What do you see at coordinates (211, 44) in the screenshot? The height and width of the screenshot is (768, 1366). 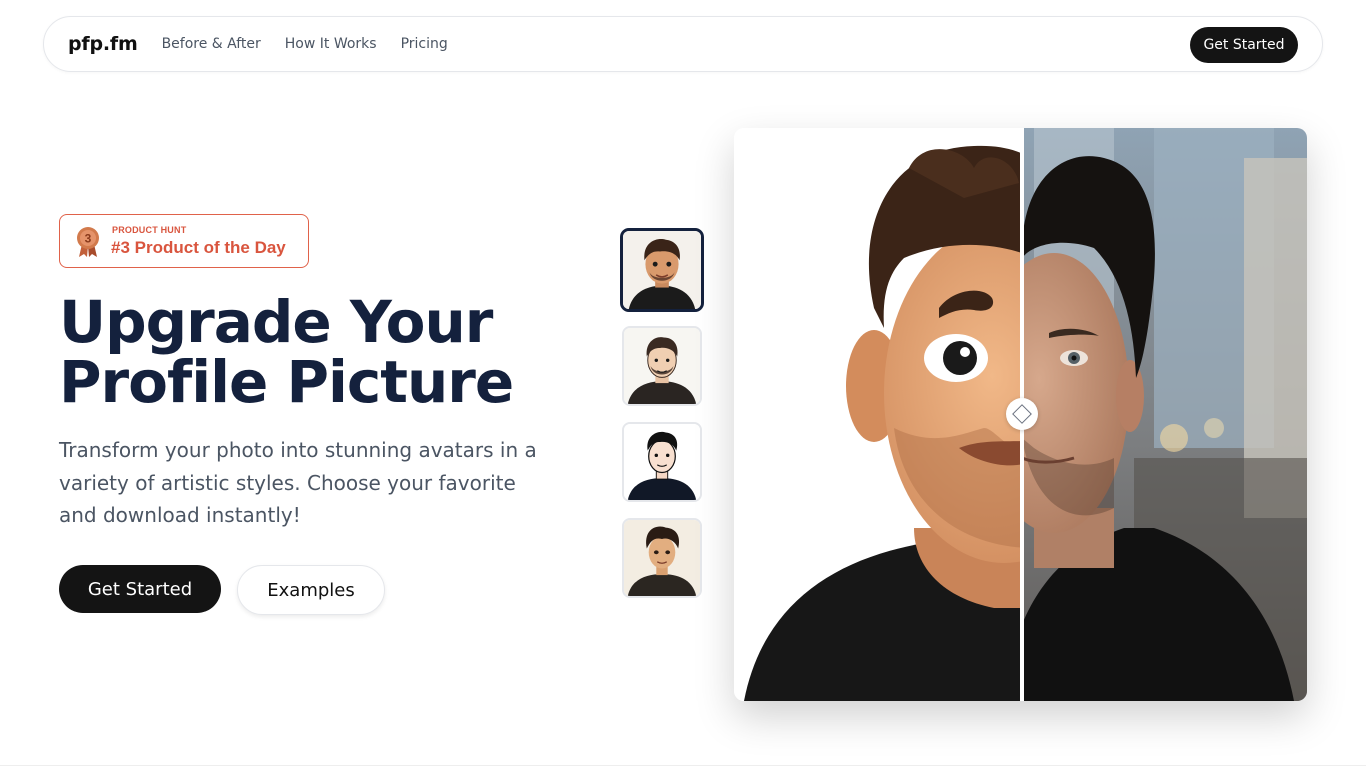 I see `nav-link-before-after: Before & After` at bounding box center [211, 44].